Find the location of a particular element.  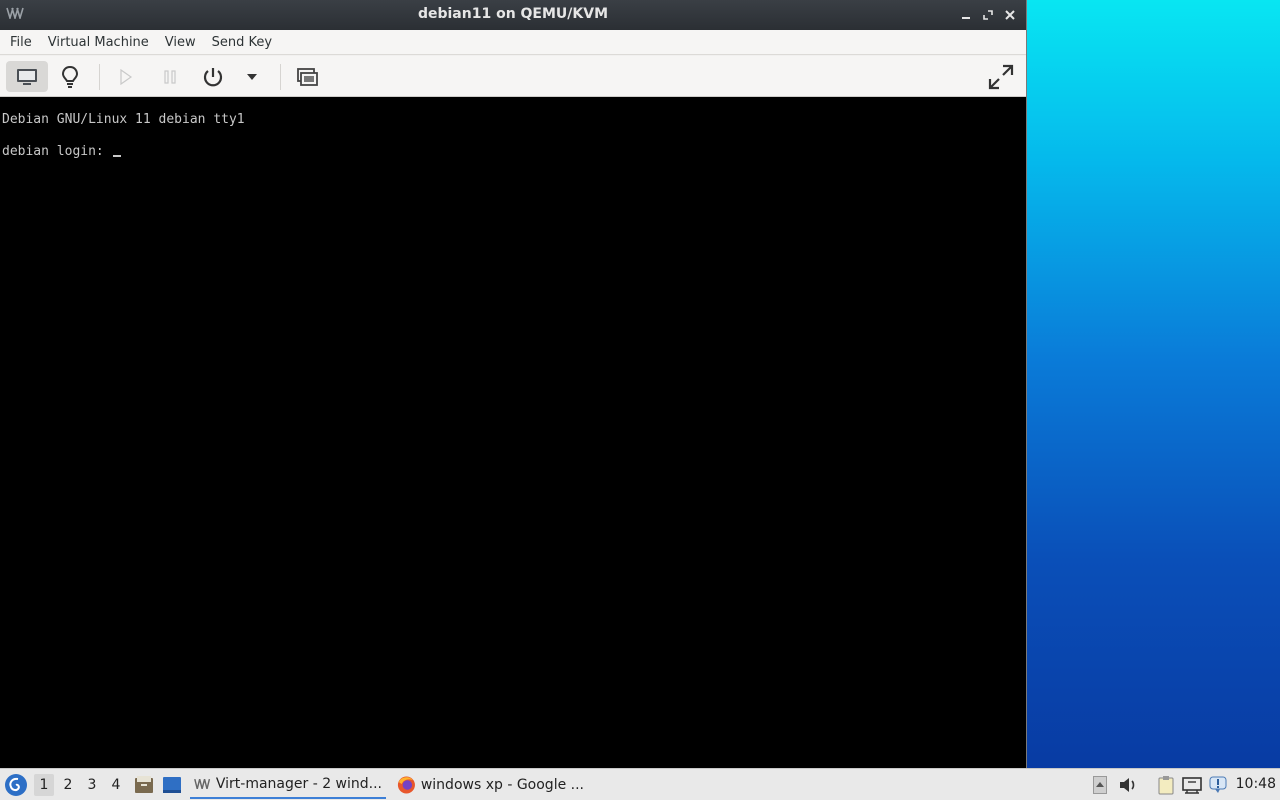

volume-button is located at coordinates (1128, 785).